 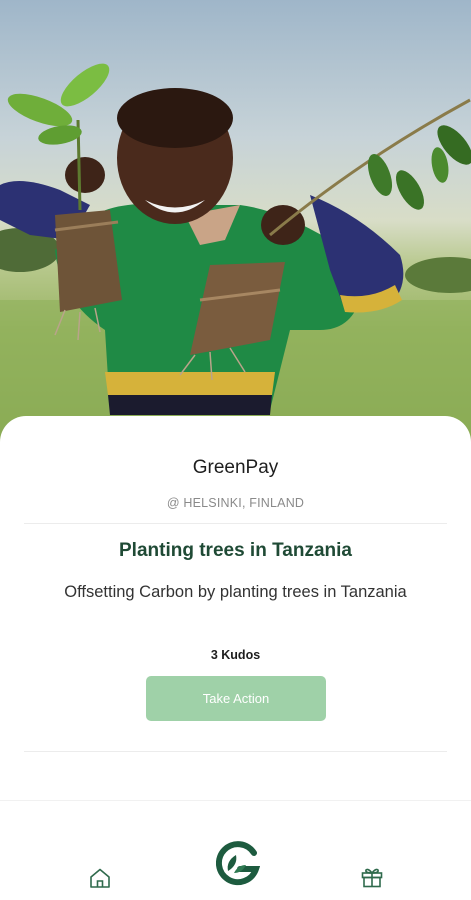 I want to click on nav-greenpay, so click(x=238, y=864).